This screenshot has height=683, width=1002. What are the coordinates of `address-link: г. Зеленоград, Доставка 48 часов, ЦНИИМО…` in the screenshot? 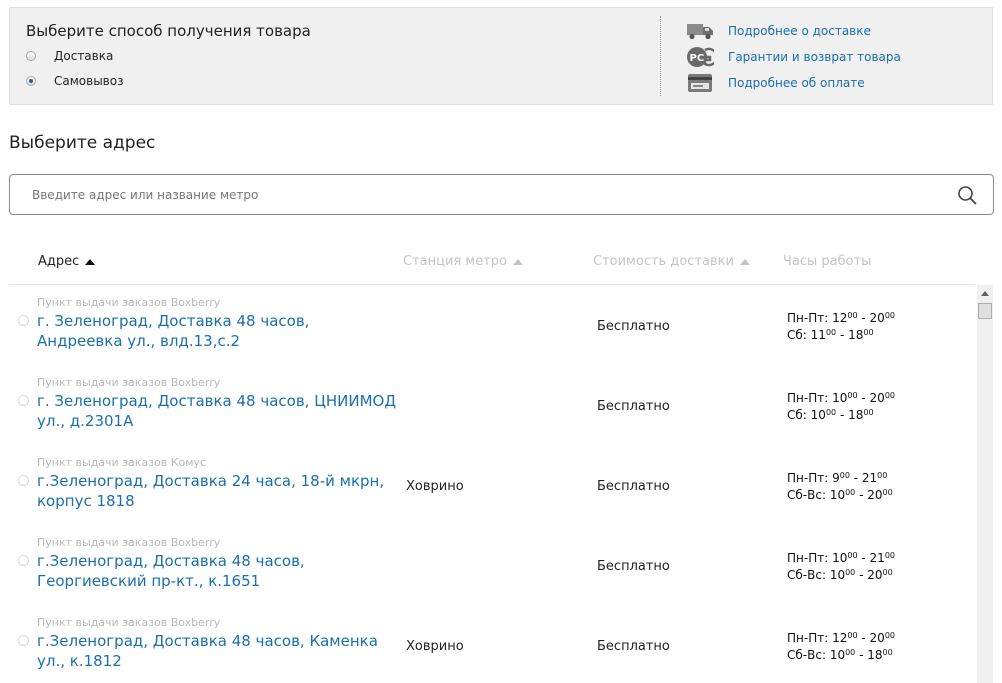 It's located at (217, 411).